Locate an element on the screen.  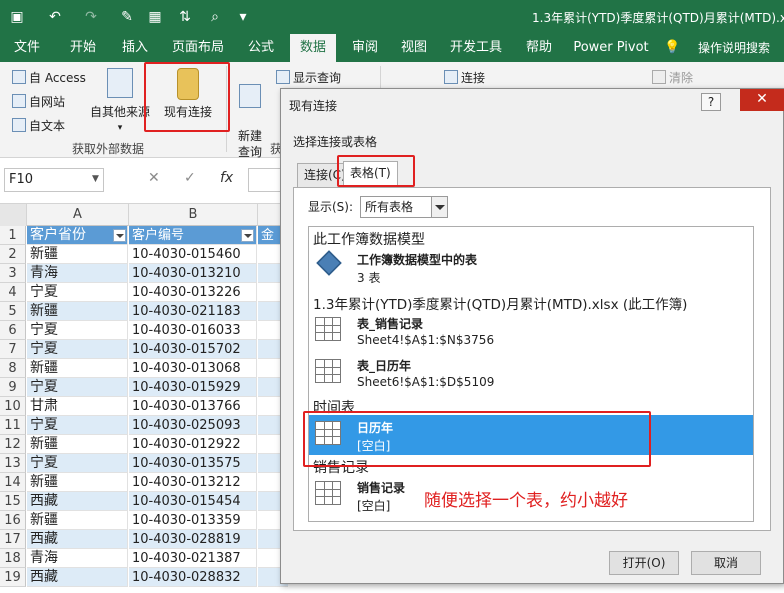
show-filter-select: 所有表格 is located at coordinates (404, 207).